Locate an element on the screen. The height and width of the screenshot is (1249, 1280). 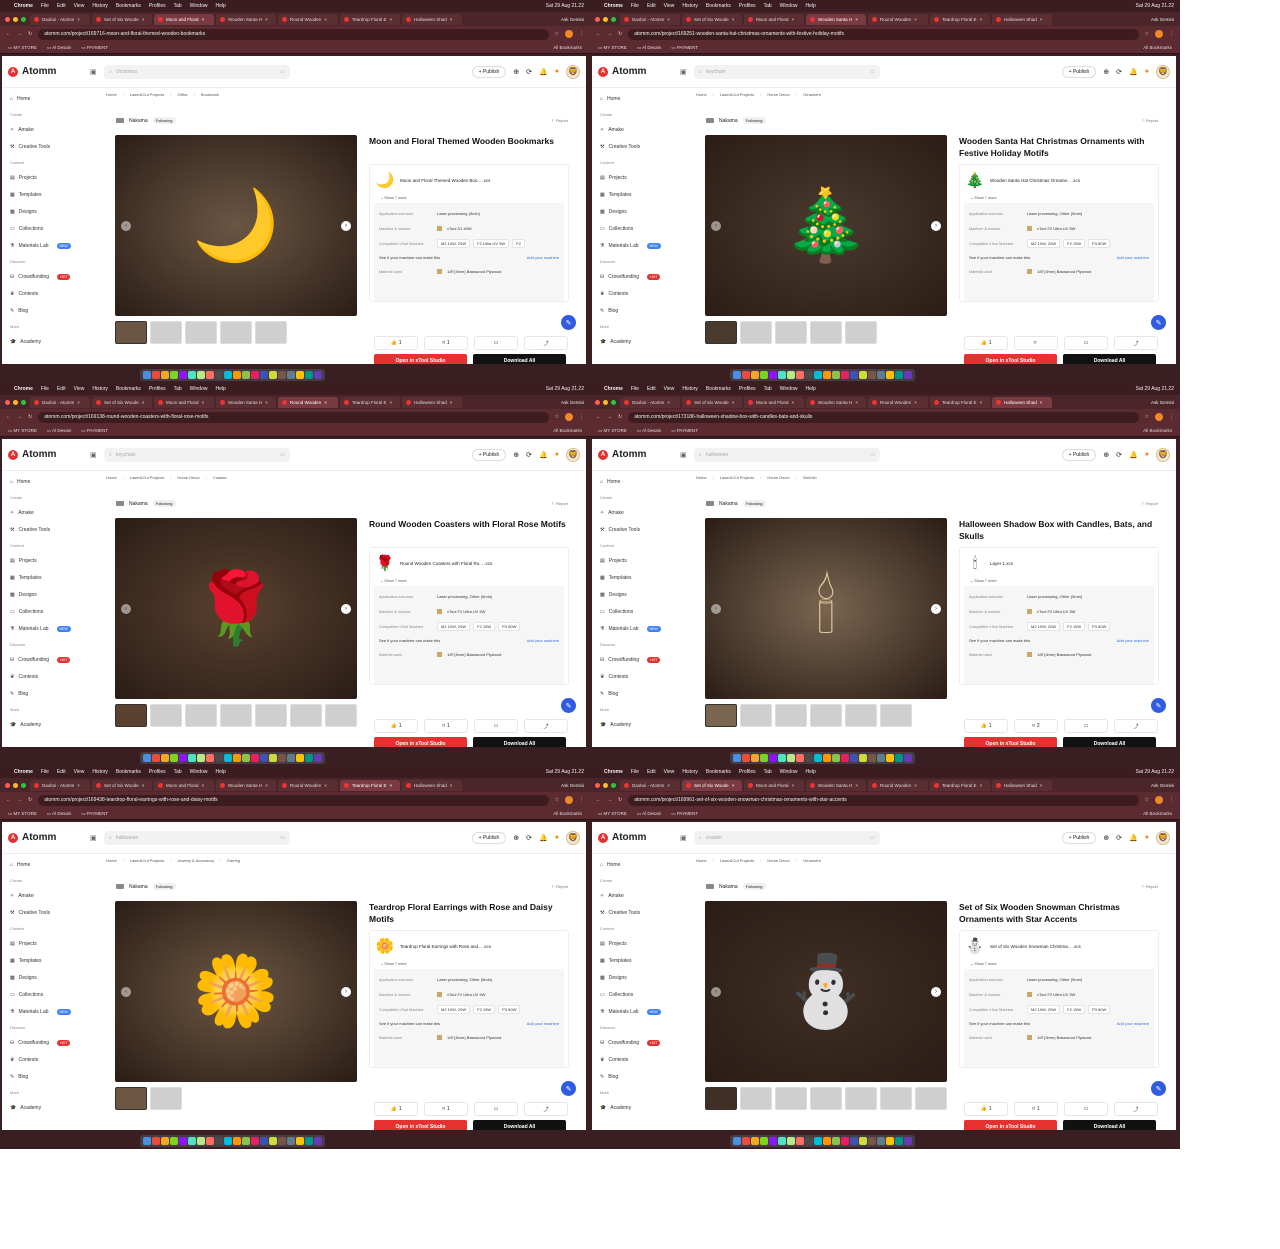
sidebar-item-creative-tools: ⚒ Creative Tools is located at coordinates (49, 146).